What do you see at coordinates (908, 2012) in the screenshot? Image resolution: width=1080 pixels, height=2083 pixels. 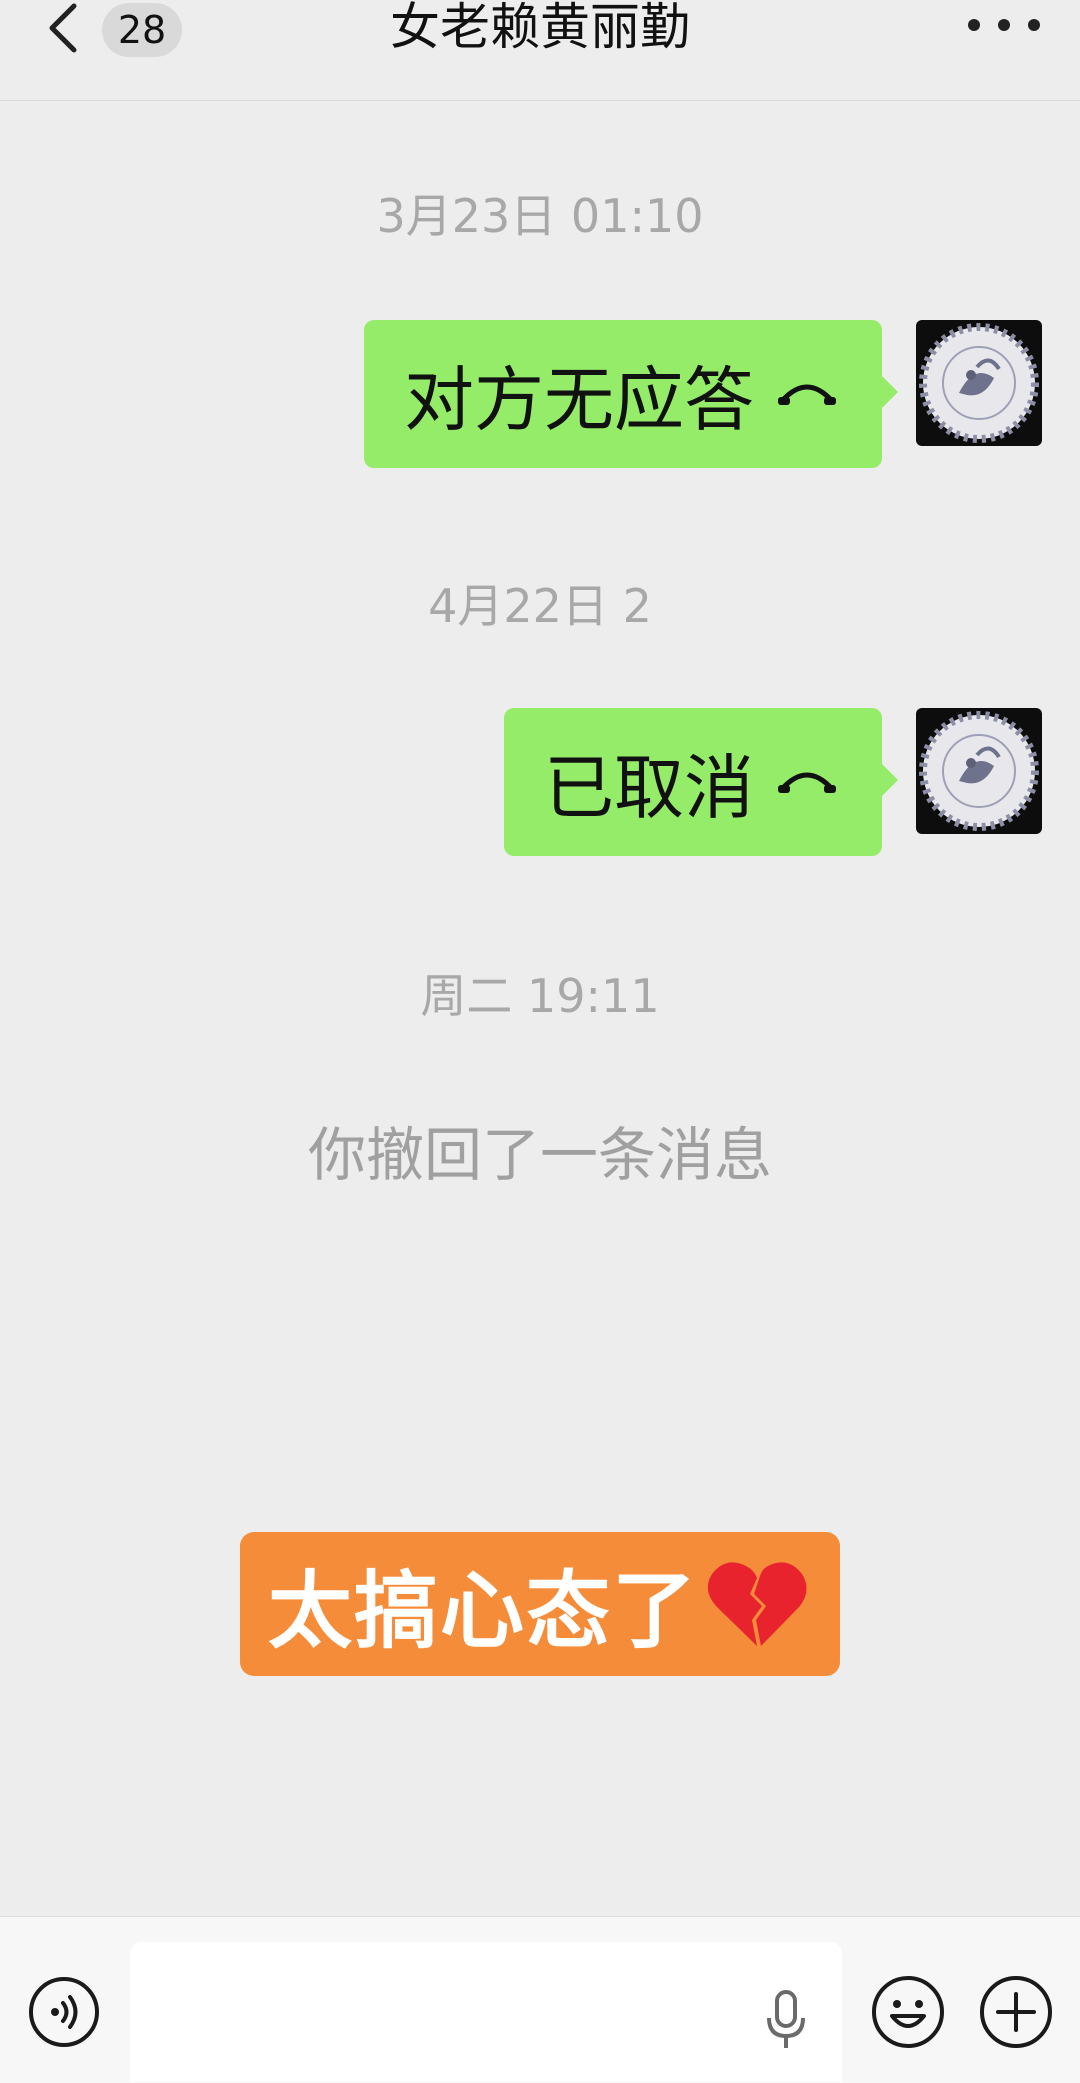 I see `emoji-icon` at bounding box center [908, 2012].